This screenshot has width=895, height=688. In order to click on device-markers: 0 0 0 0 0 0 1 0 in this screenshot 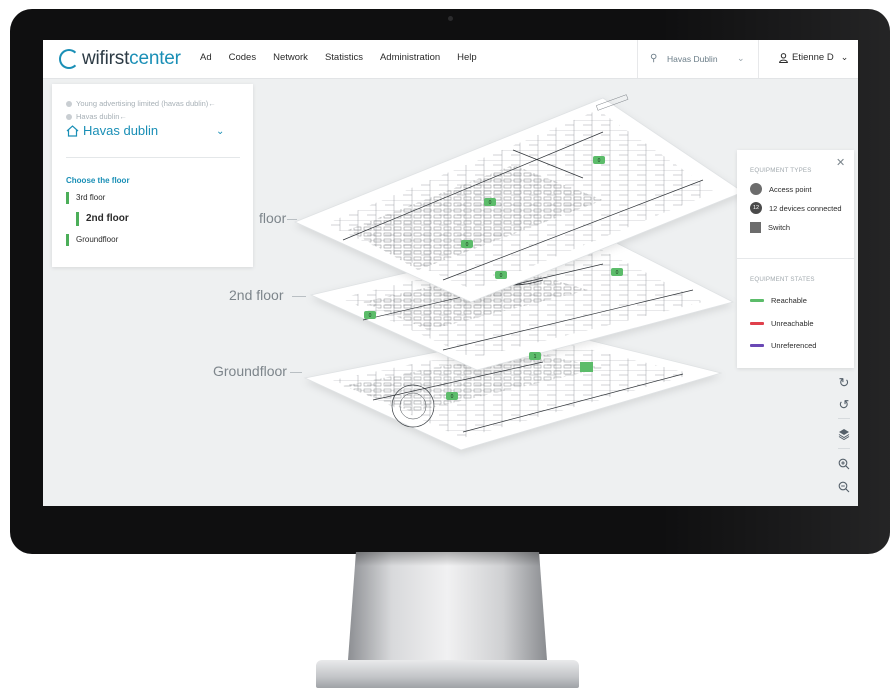, I will do `click(493, 278)`.